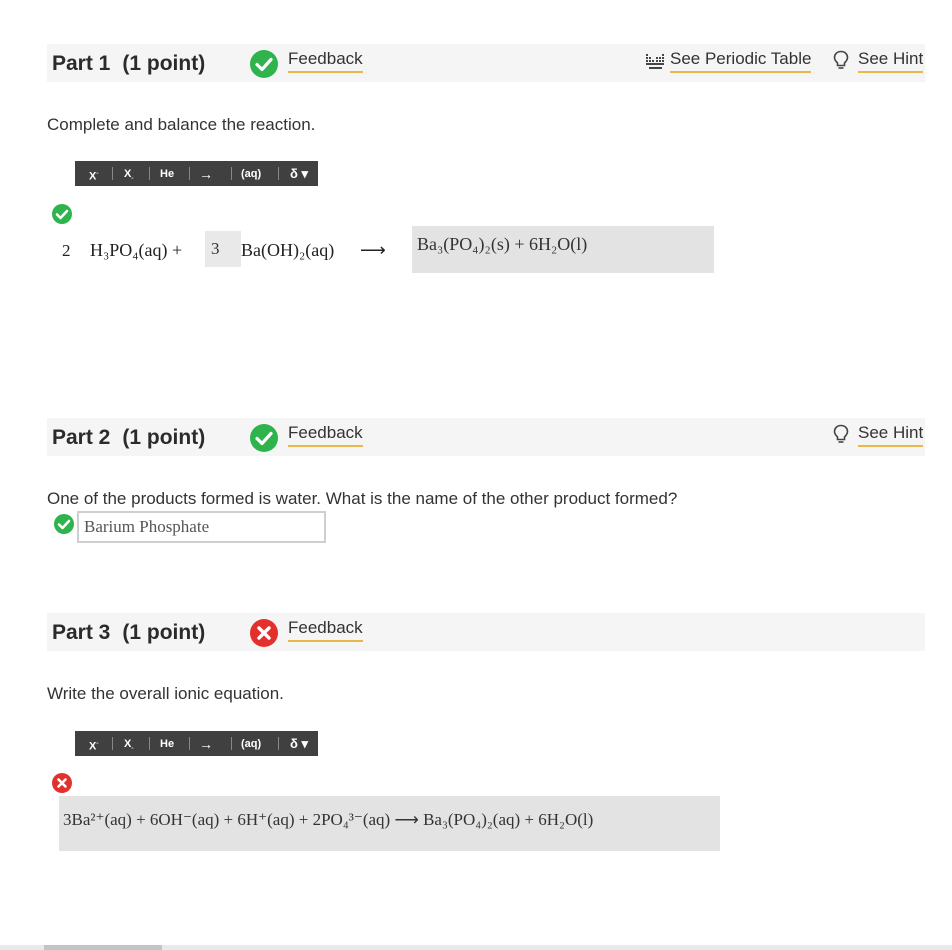 The image size is (952, 950). Describe the element at coordinates (891, 60) in the screenshot. I see `part1-see-hint-link: See Hint` at that location.